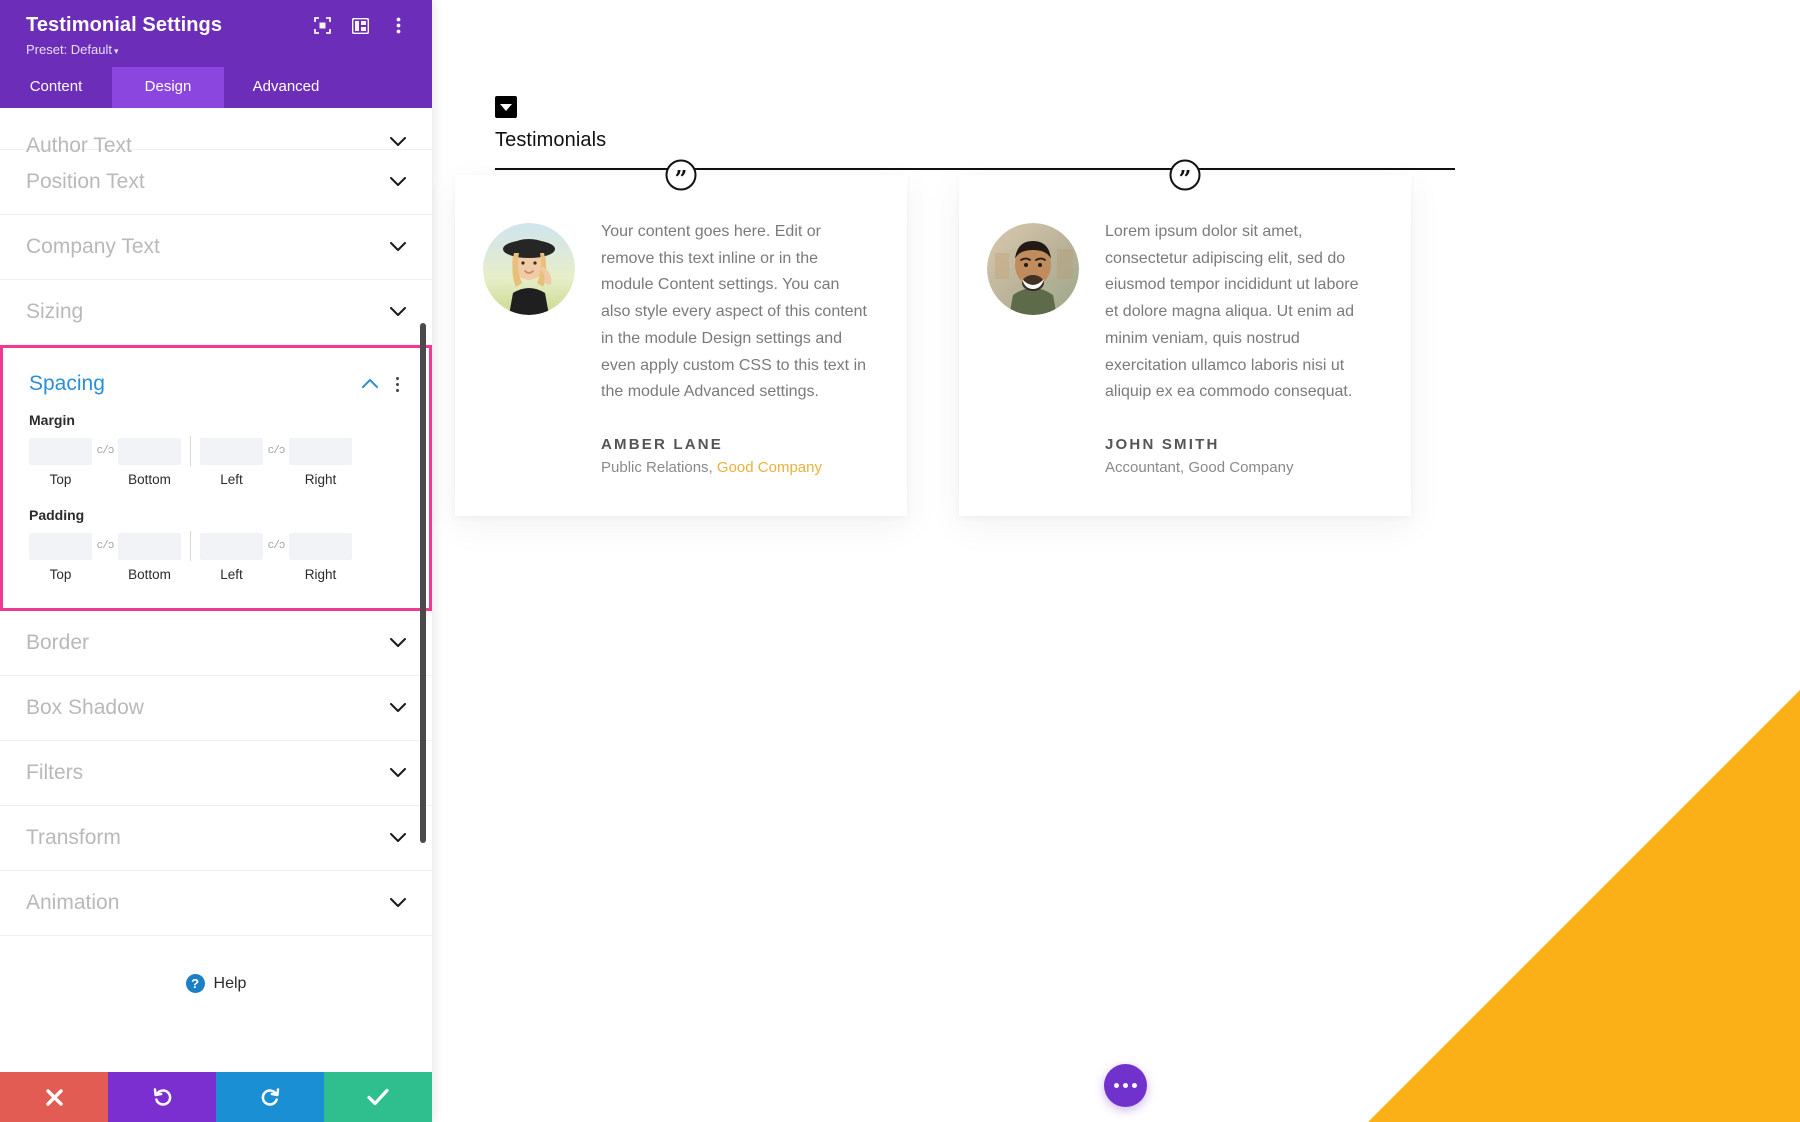 The width and height of the screenshot is (1800, 1122). Describe the element at coordinates (105, 546) in the screenshot. I see `link-padding-top-bottom-icon: c/ɔ` at that location.